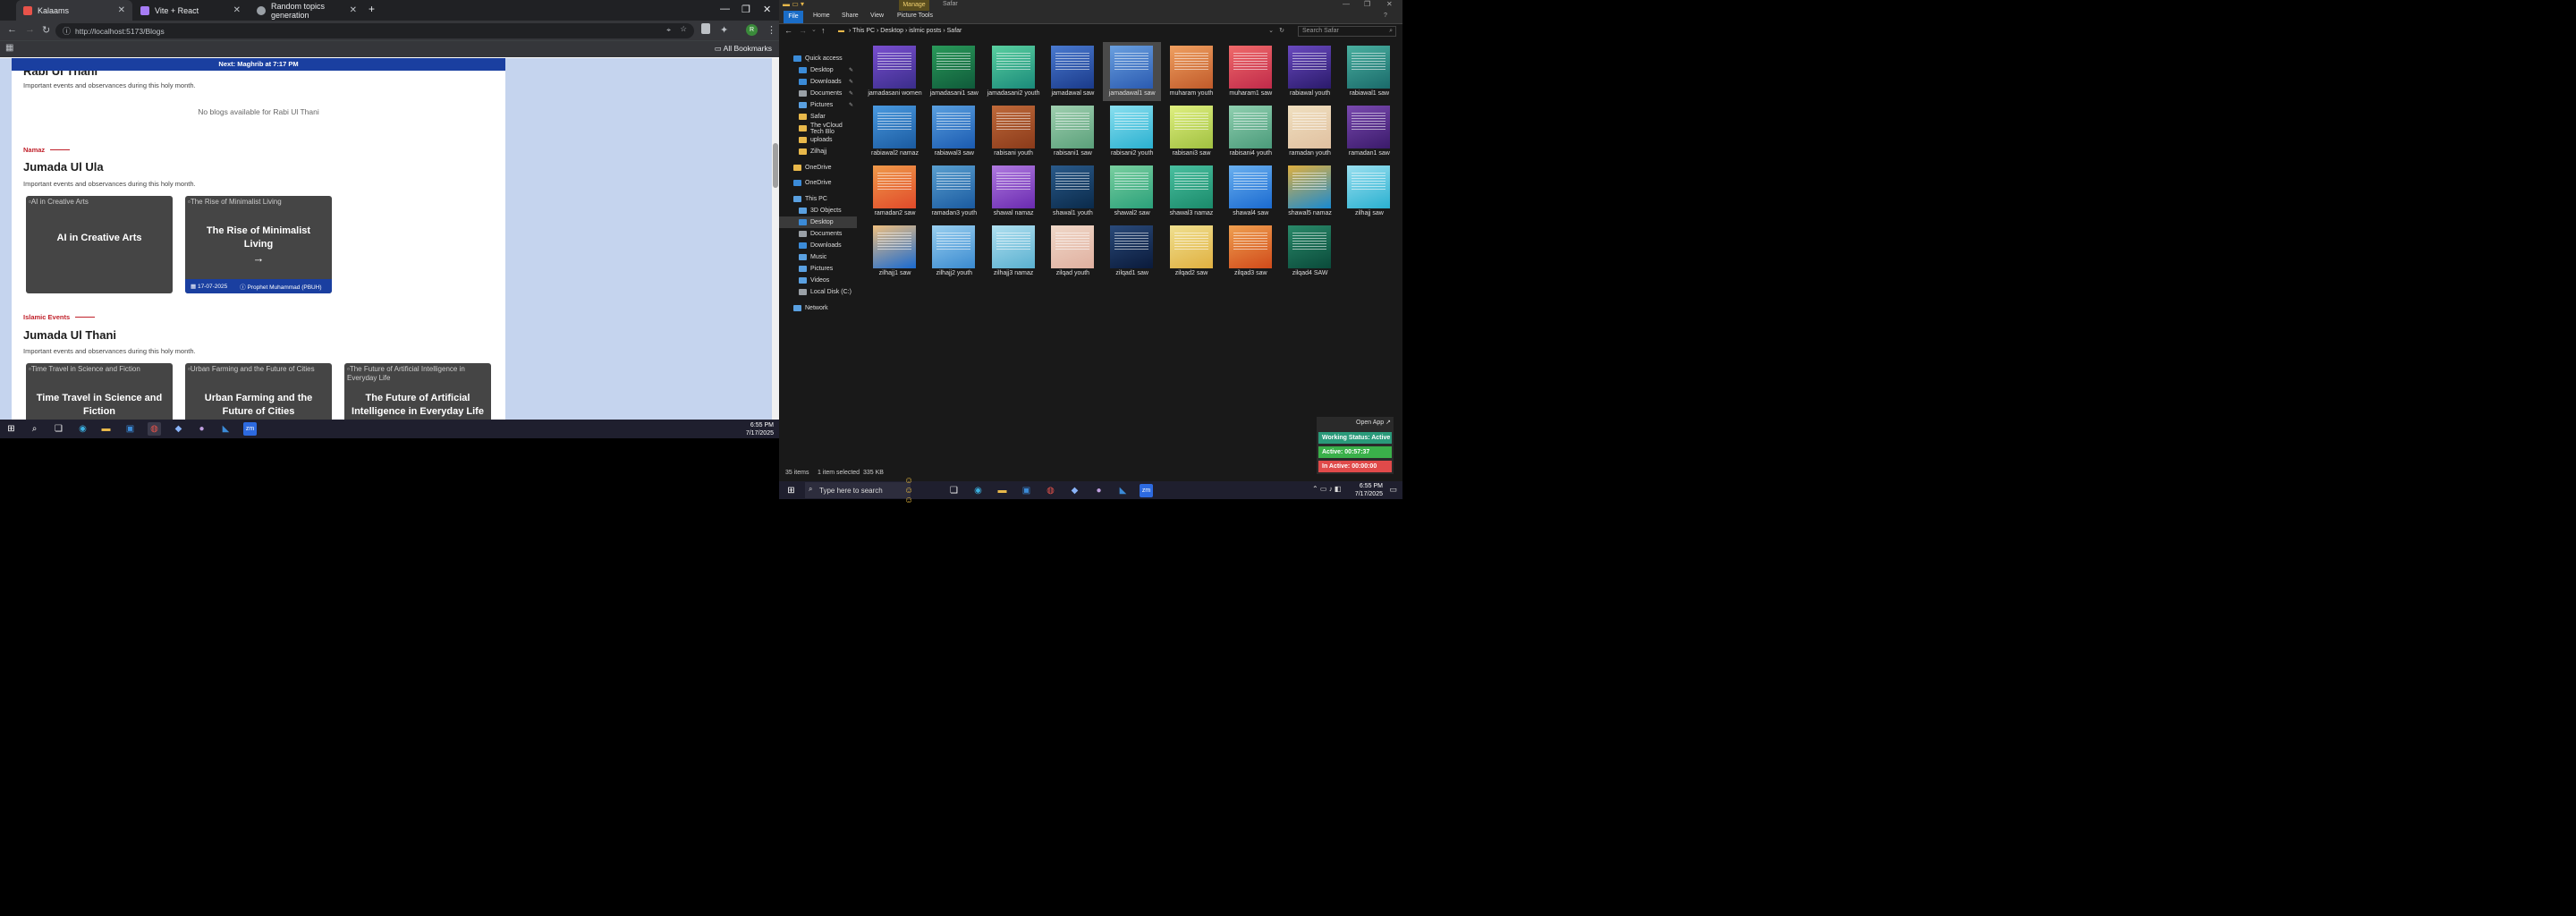 The height and width of the screenshot is (916, 2576). What do you see at coordinates (1310, 251) in the screenshot?
I see `file-thumbnail: zilqad4 SAW` at bounding box center [1310, 251].